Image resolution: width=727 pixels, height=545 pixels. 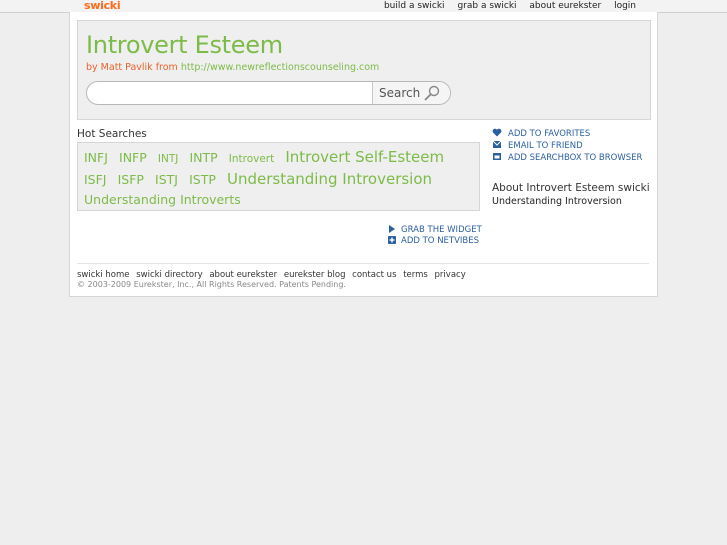 What do you see at coordinates (400, 93) in the screenshot?
I see `search-button-label: Search` at bounding box center [400, 93].